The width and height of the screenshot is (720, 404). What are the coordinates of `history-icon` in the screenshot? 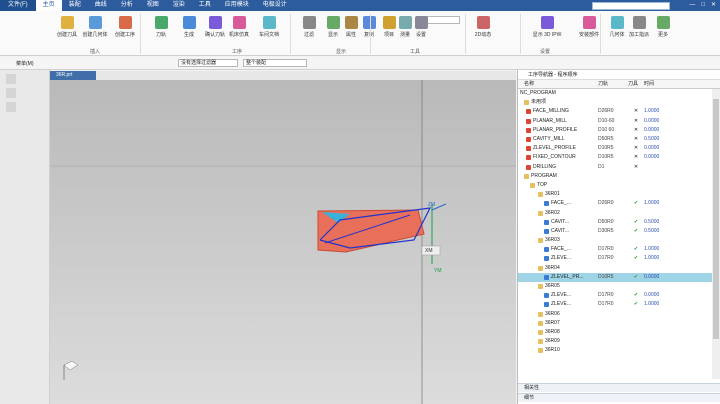 It's located at (11, 107).